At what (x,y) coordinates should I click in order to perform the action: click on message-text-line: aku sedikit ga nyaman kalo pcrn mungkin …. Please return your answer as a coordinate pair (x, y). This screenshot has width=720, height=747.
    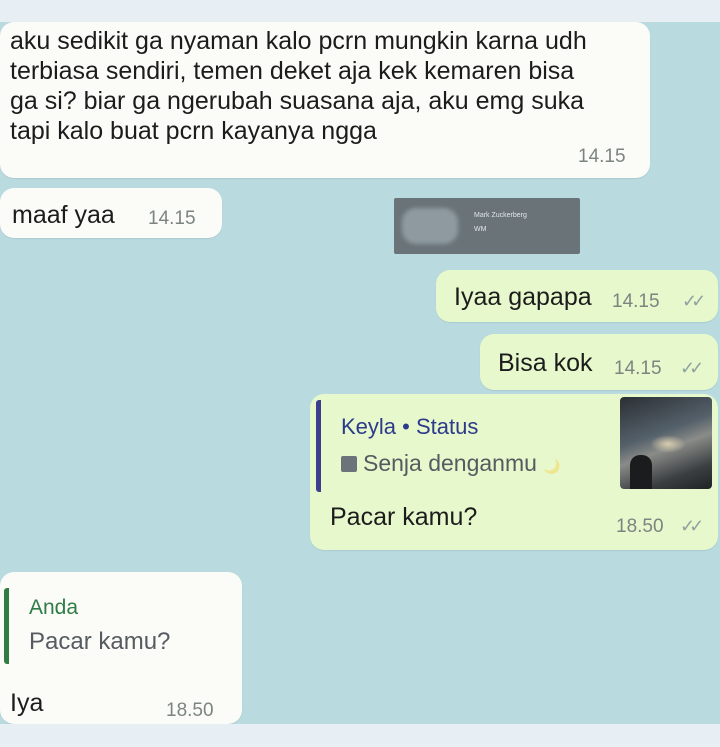
    Looking at the image, I should click on (298, 41).